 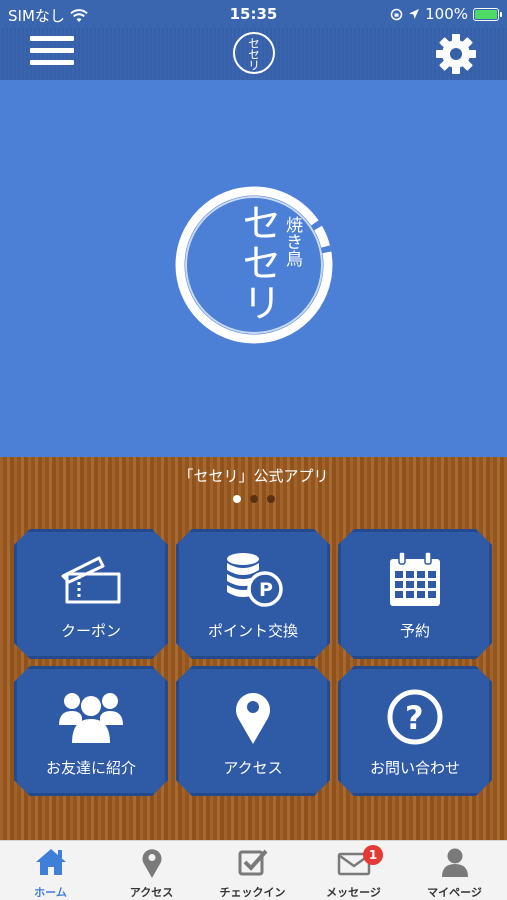 I want to click on tile-label: お問い合わせ, so click(x=414, y=768).